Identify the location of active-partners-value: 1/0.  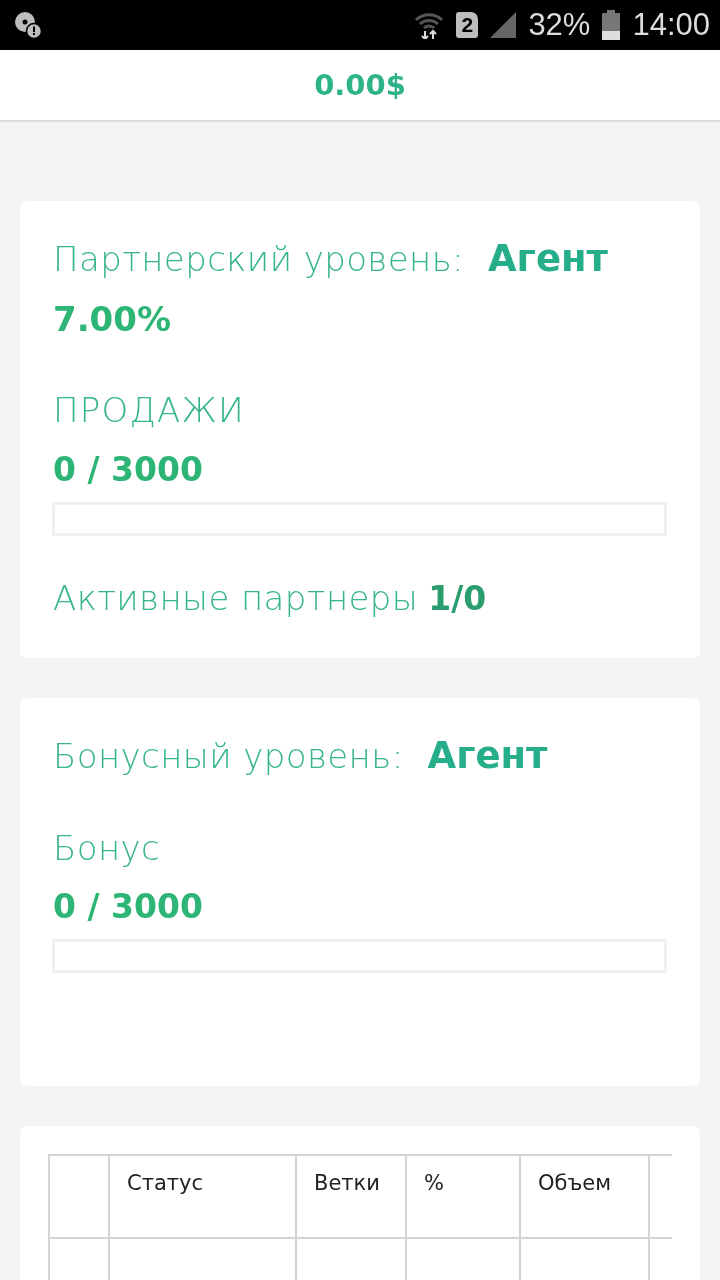
(457, 599).